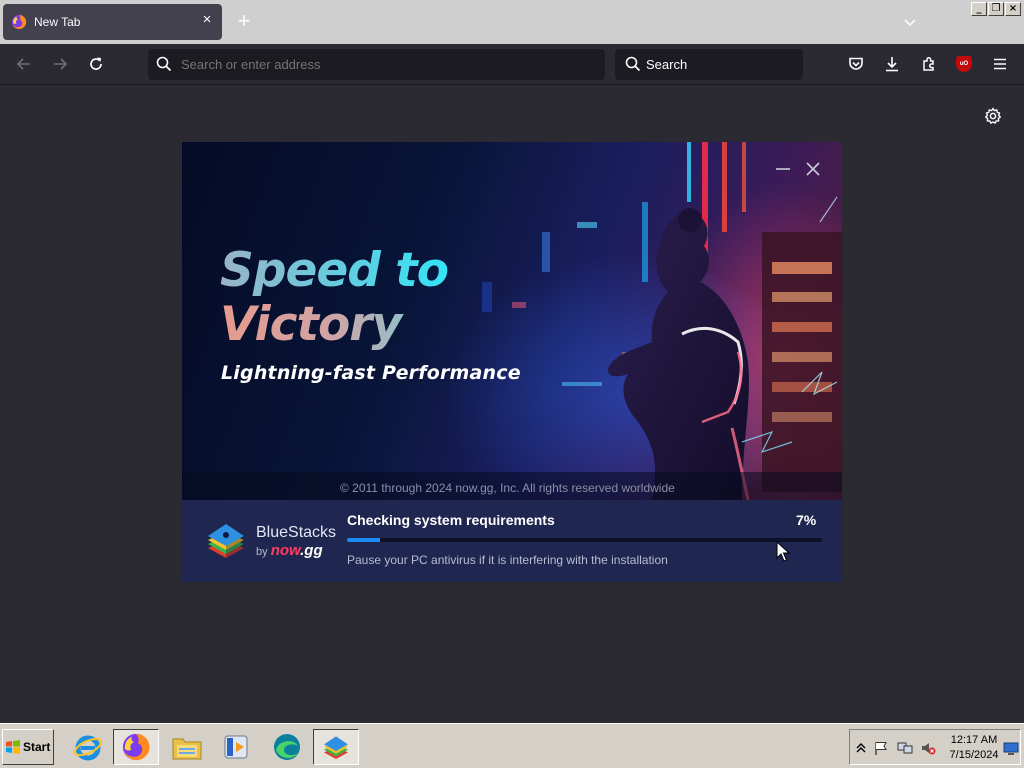 Image resolution: width=1024 pixels, height=768 pixels. I want to click on show-desktop-icon, so click(1011, 748).